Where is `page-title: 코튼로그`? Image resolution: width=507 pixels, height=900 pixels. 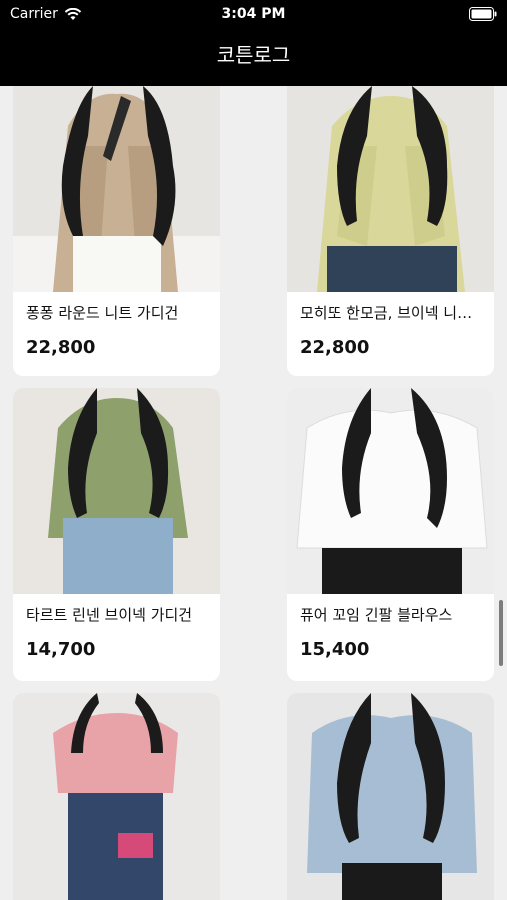 page-title: 코튼로그 is located at coordinates (253, 55).